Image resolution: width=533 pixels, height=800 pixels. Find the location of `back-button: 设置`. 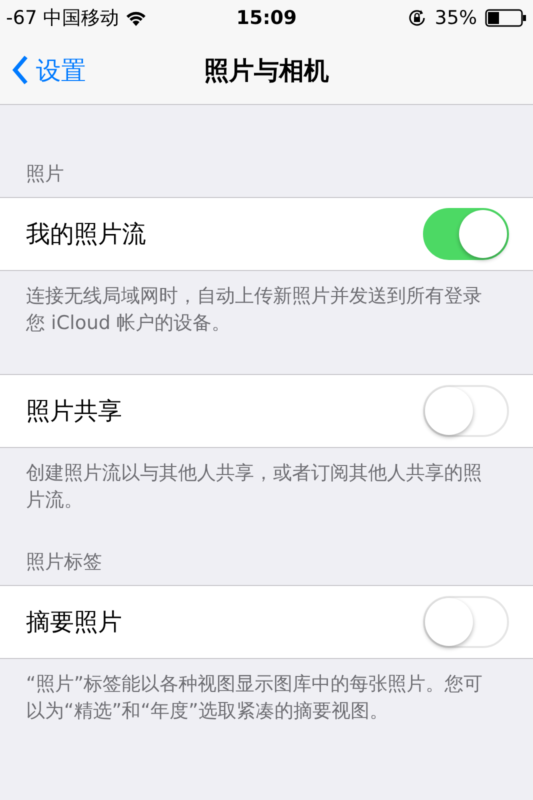

back-button: 设置 is located at coordinates (49, 70).